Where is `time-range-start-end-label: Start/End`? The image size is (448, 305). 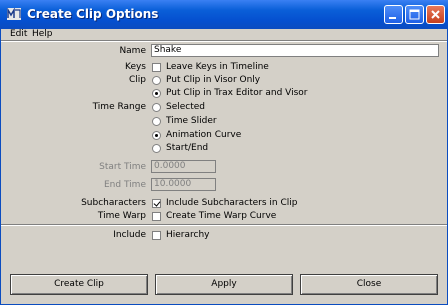 time-range-start-end-label: Start/End is located at coordinates (187, 148).